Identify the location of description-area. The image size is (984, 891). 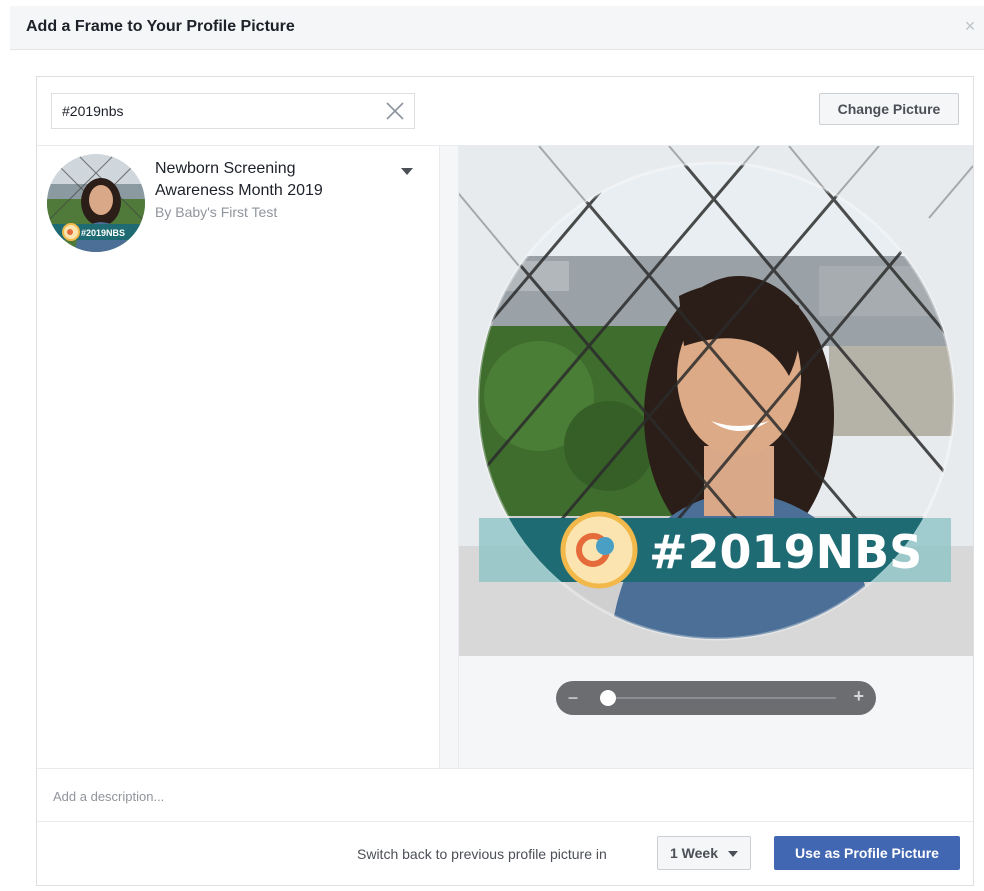
(505, 795).